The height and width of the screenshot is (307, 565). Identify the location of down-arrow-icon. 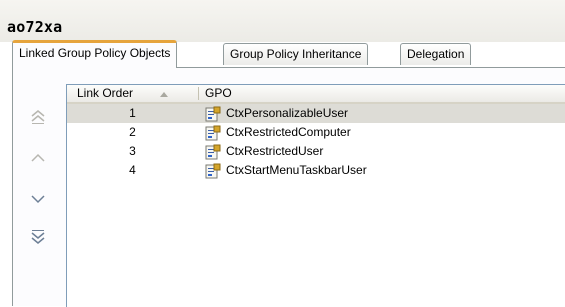
(38, 199).